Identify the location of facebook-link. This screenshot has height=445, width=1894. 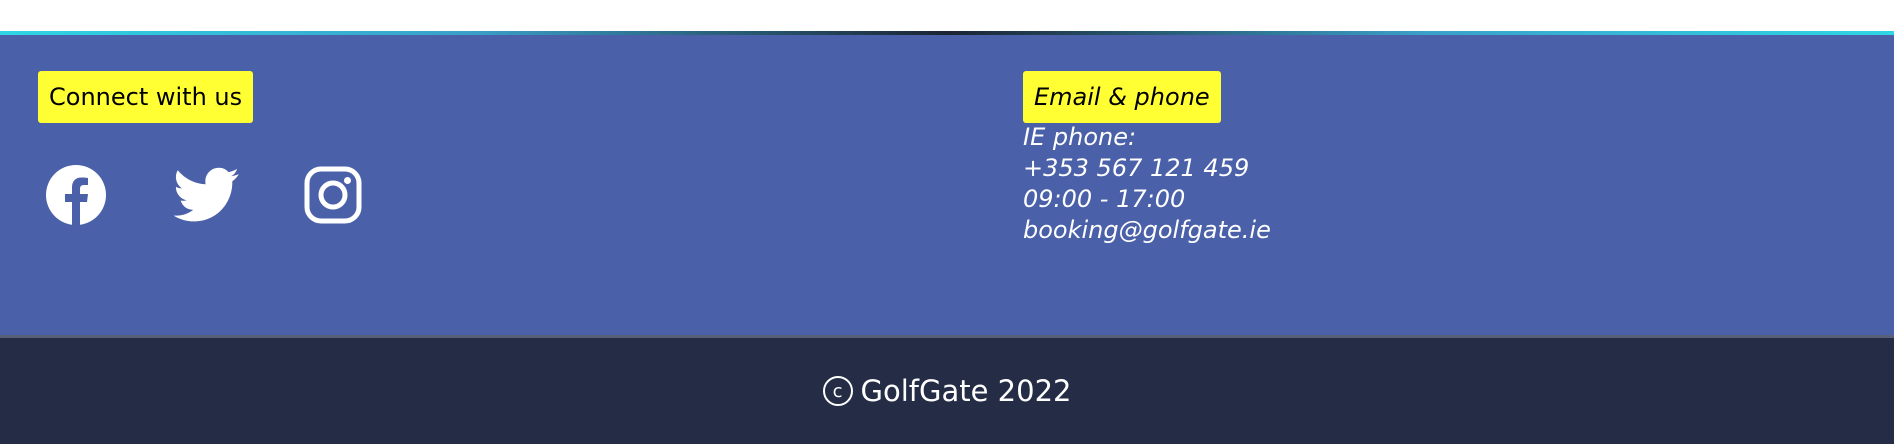
(76, 195).